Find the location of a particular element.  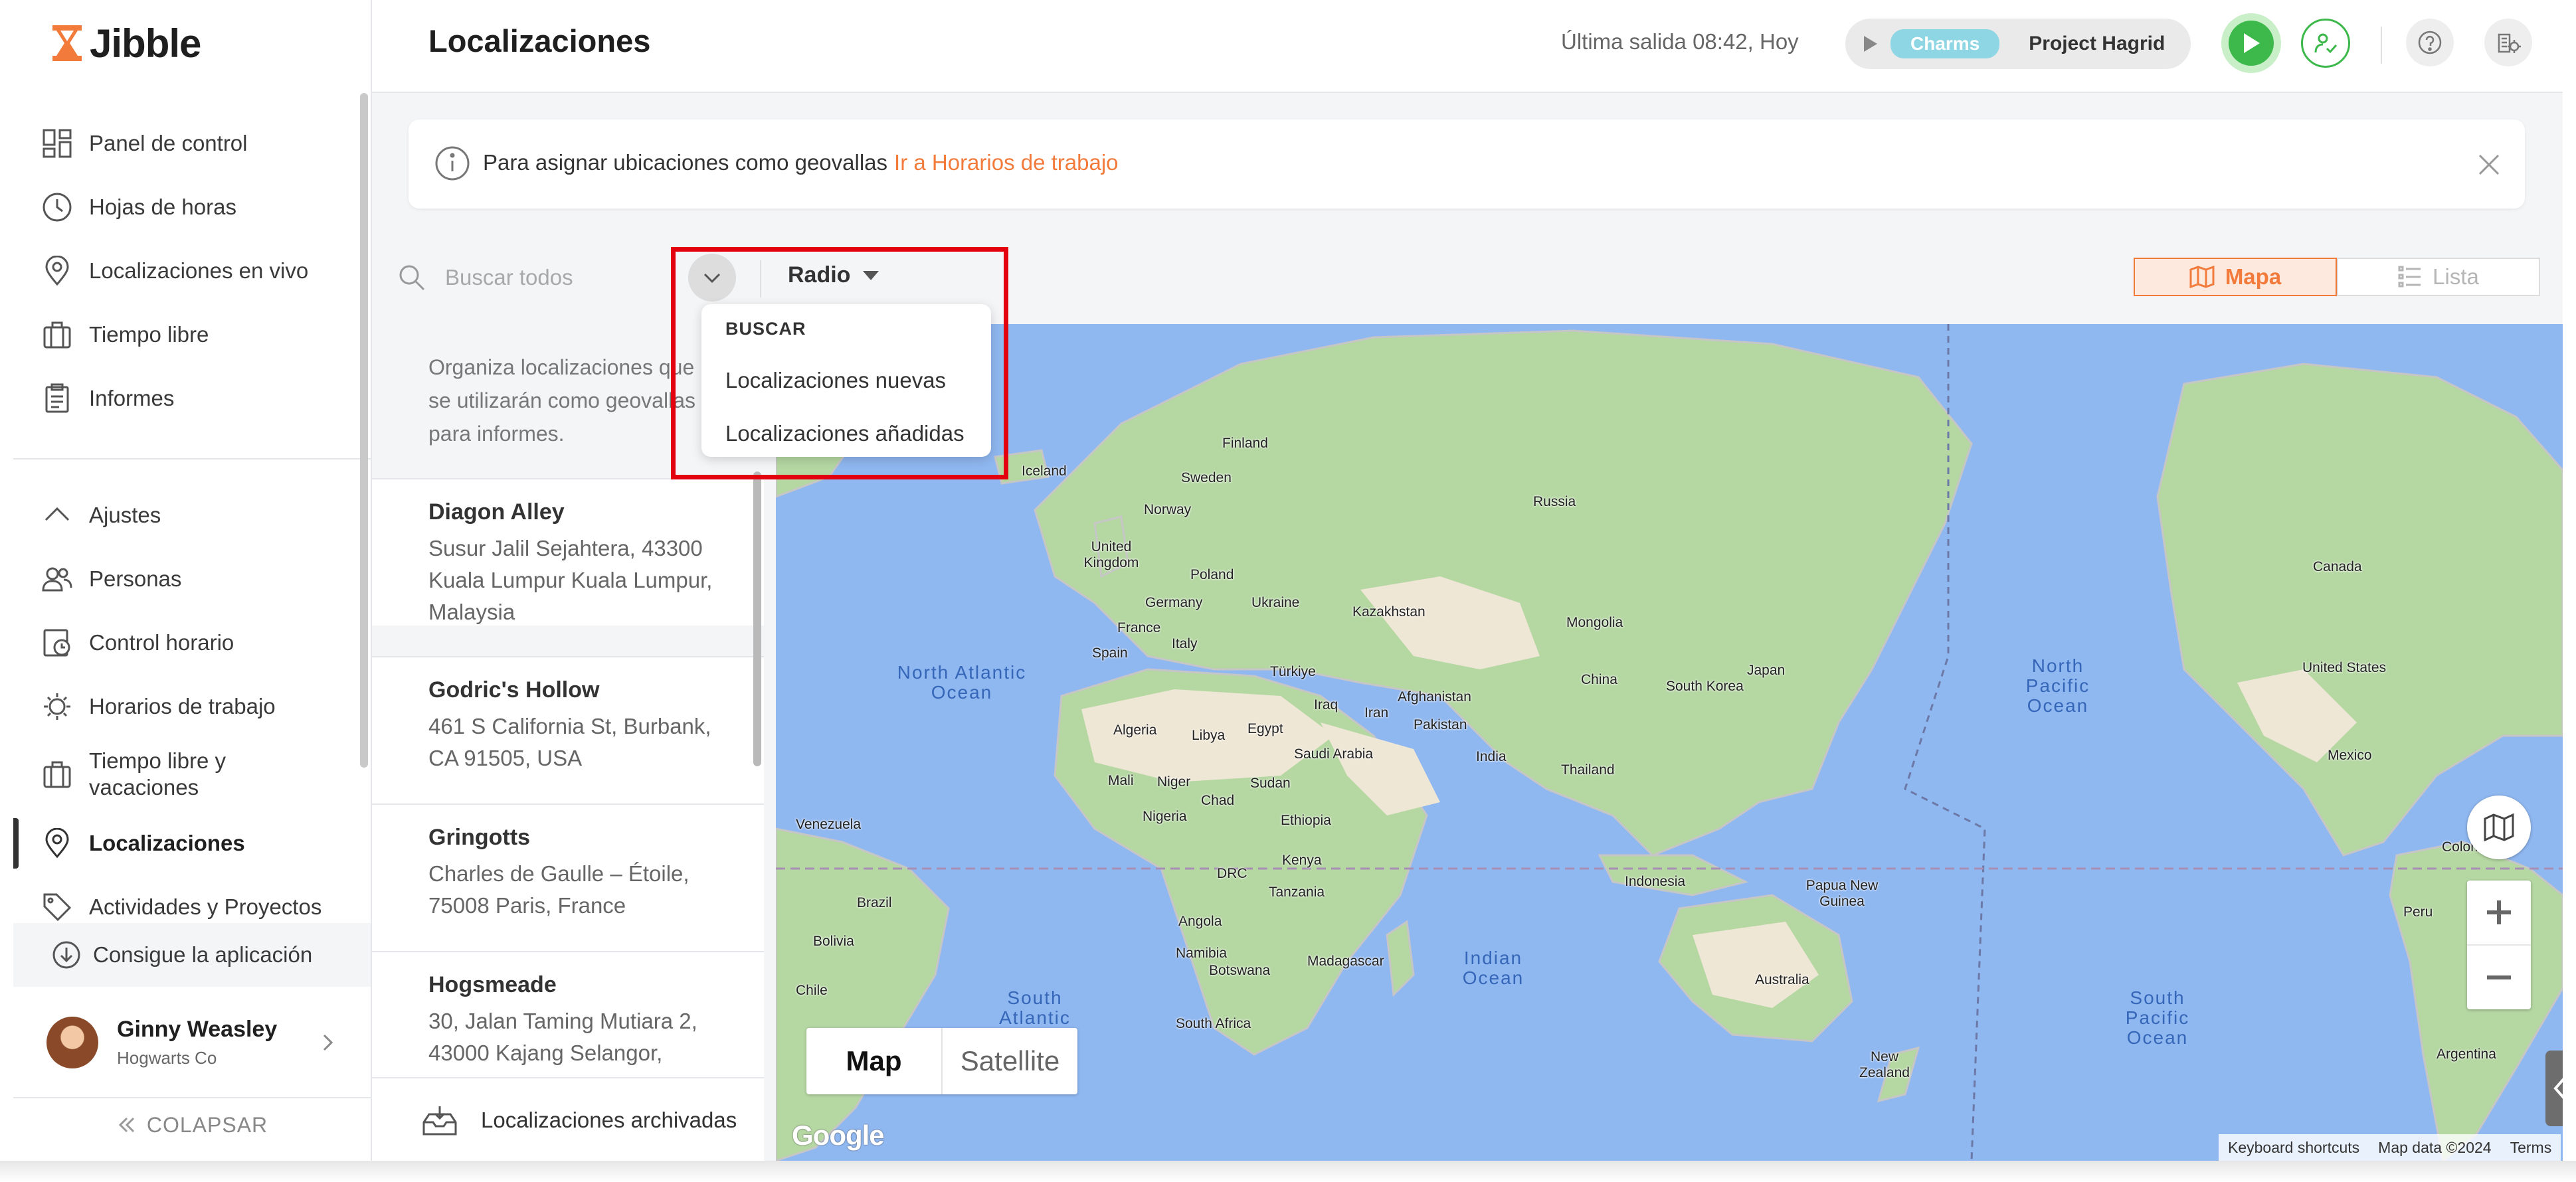

sidebar-item-timesheets: Hojas de horas is located at coordinates (138, 207).